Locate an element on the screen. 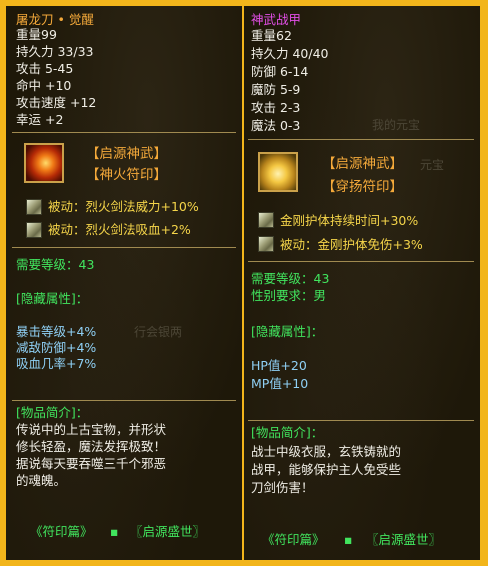 The width and height of the screenshot is (488, 566). description-line: 战士中级衣服，玄铁铸就的 is located at coordinates (326, 451).